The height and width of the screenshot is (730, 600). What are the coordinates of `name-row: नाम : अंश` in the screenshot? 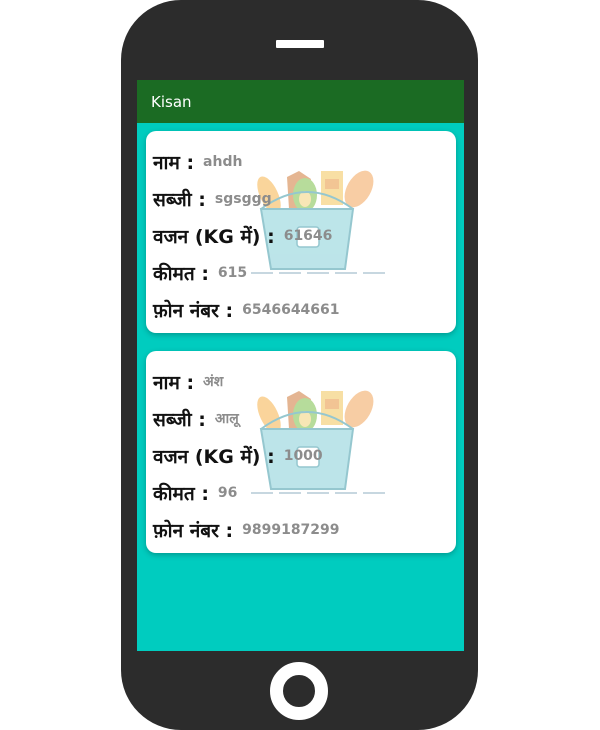 It's located at (304, 381).